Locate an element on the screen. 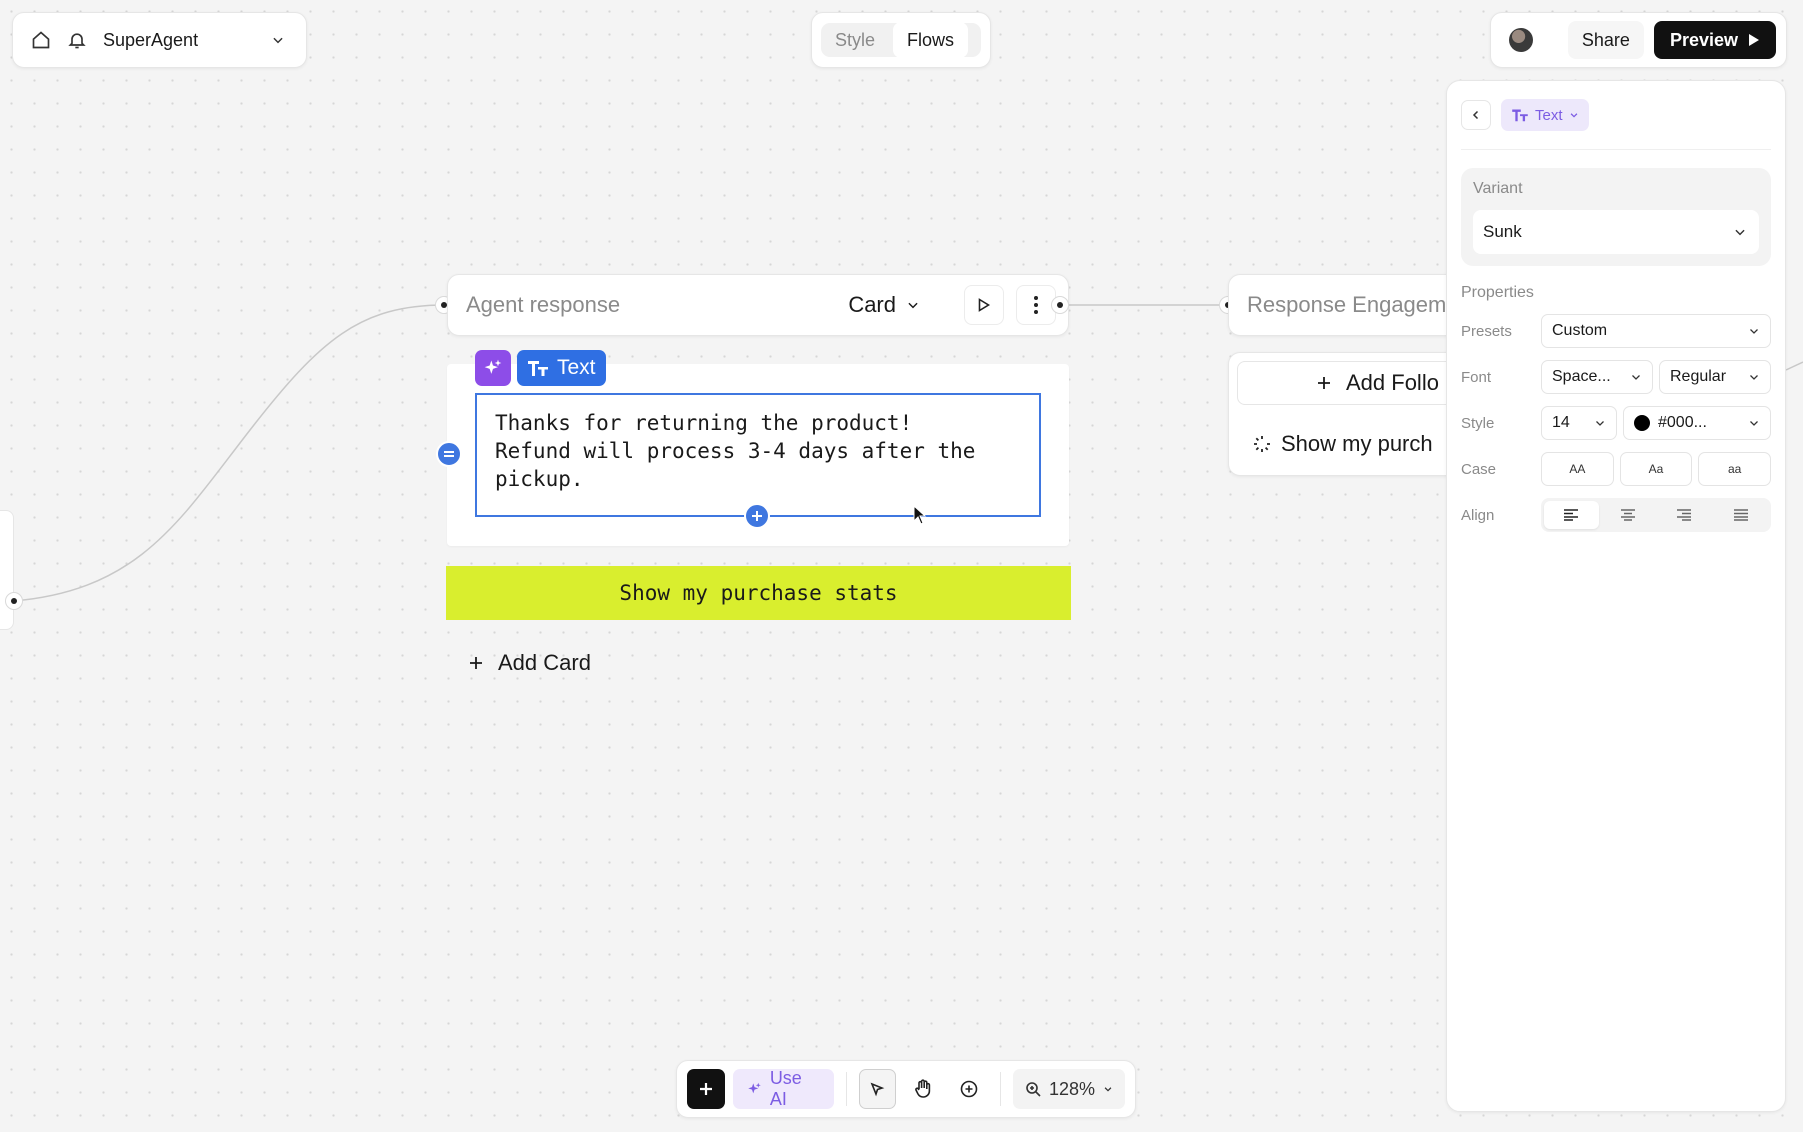 The width and height of the screenshot is (1803, 1132). add-comment-button is located at coordinates (969, 1089).